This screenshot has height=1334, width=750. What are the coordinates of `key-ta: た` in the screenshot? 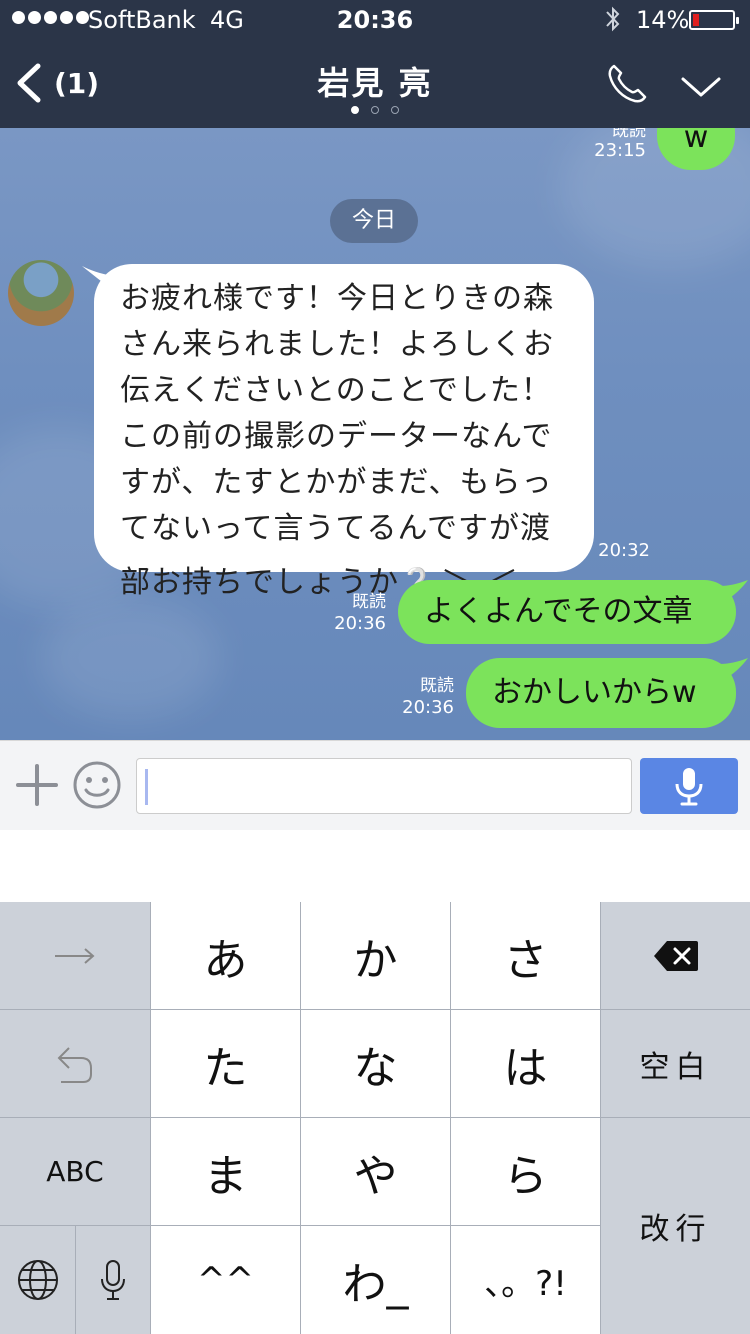 It's located at (225, 1063).